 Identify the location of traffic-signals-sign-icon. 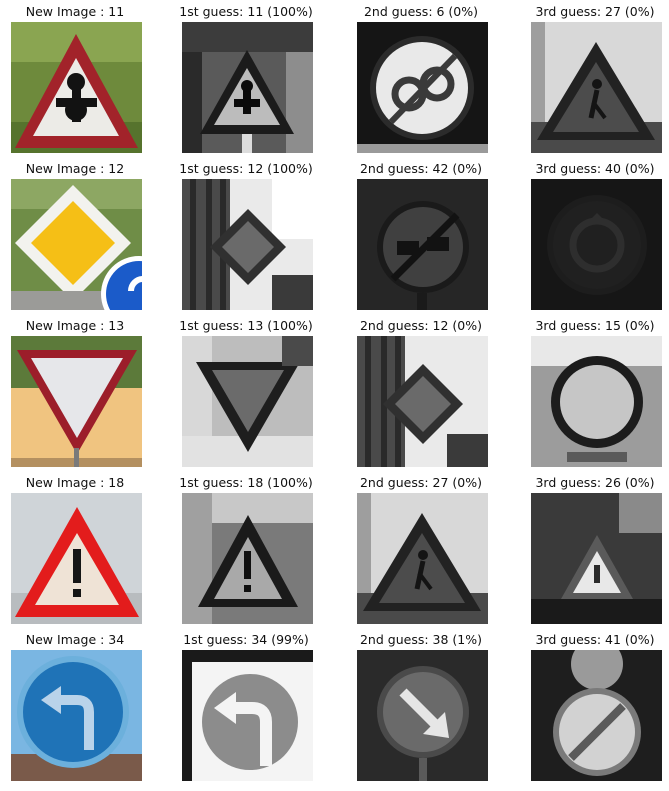
(596, 558).